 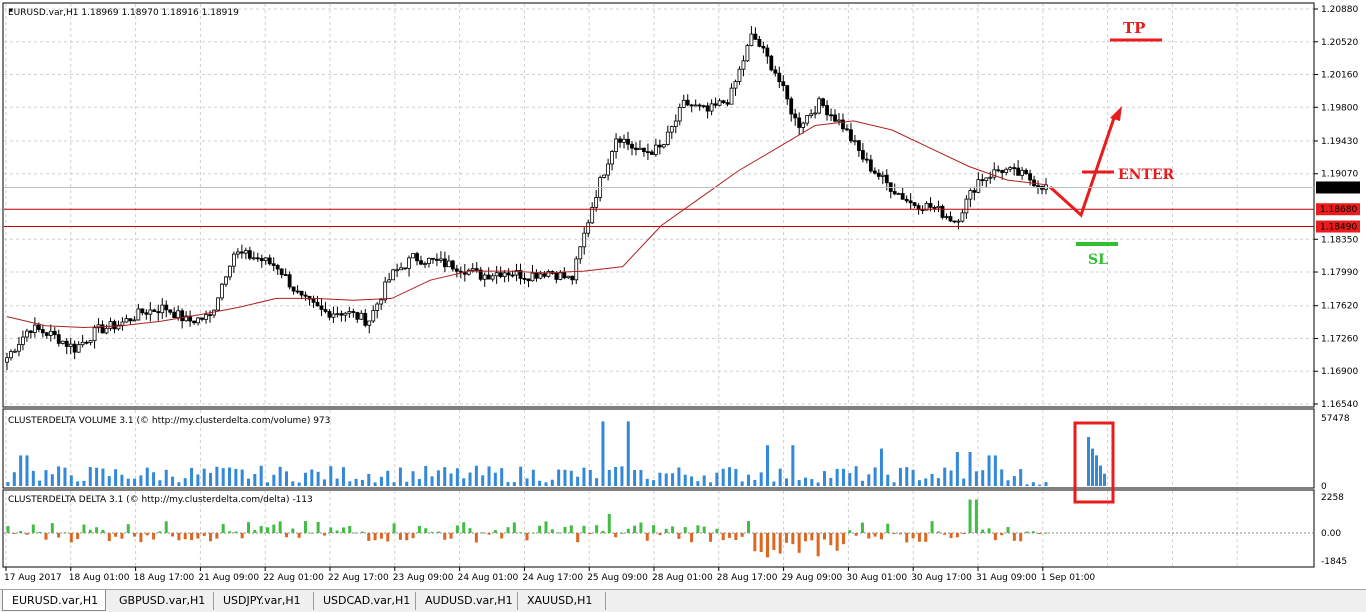 What do you see at coordinates (54, 600) in the screenshot?
I see `tab-eurusd: EURUSD.var,H1` at bounding box center [54, 600].